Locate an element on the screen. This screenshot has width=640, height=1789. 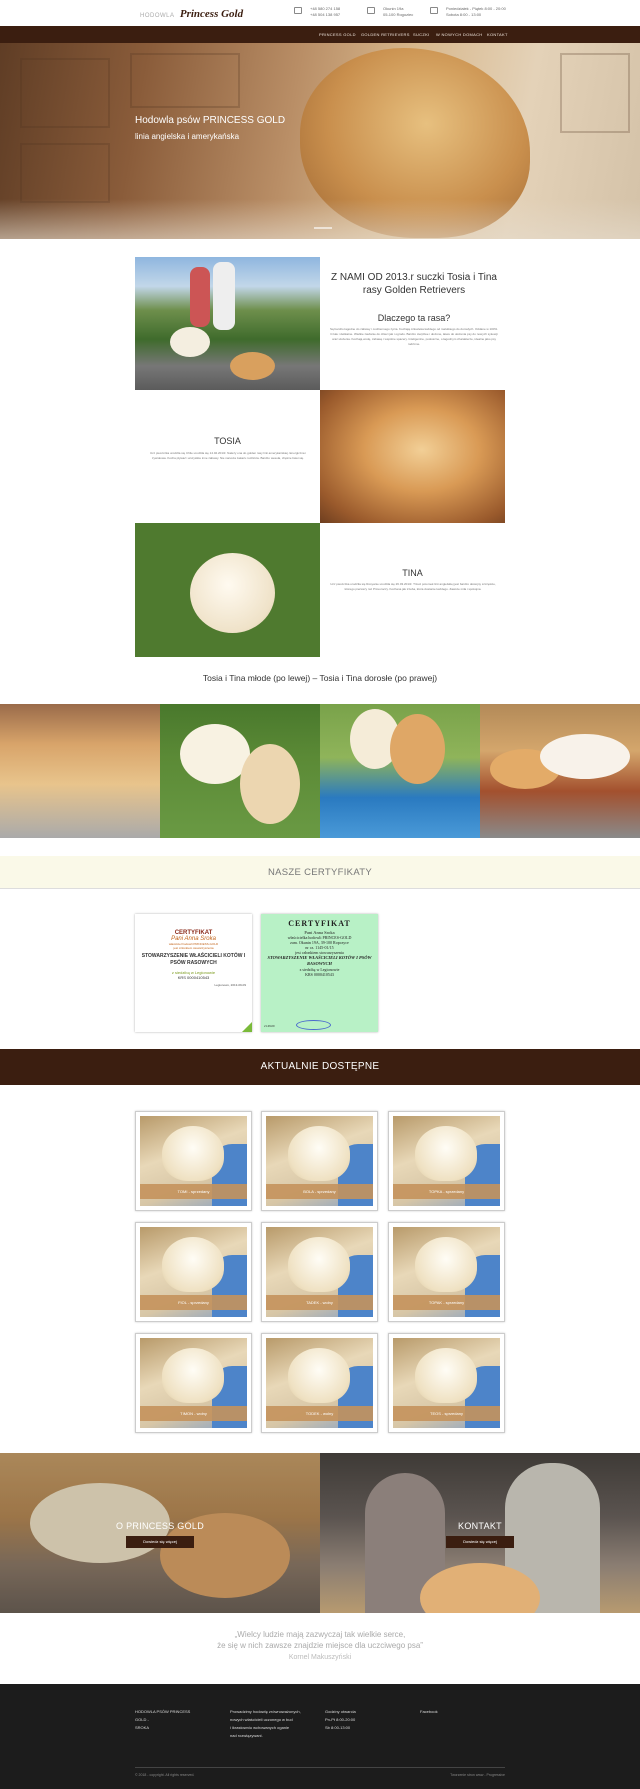
tosia-photo is located at coordinates (412, 456).